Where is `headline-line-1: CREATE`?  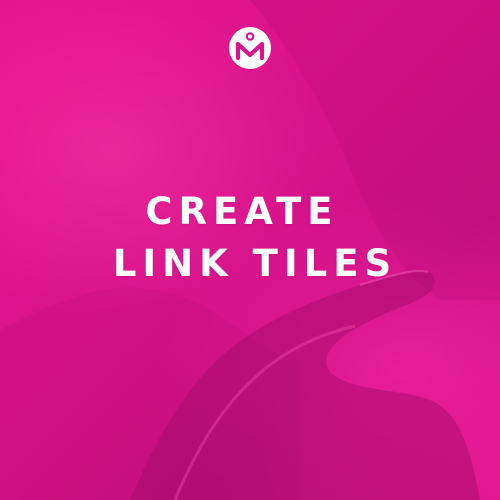
headline-line-1: CREATE is located at coordinates (242, 211).